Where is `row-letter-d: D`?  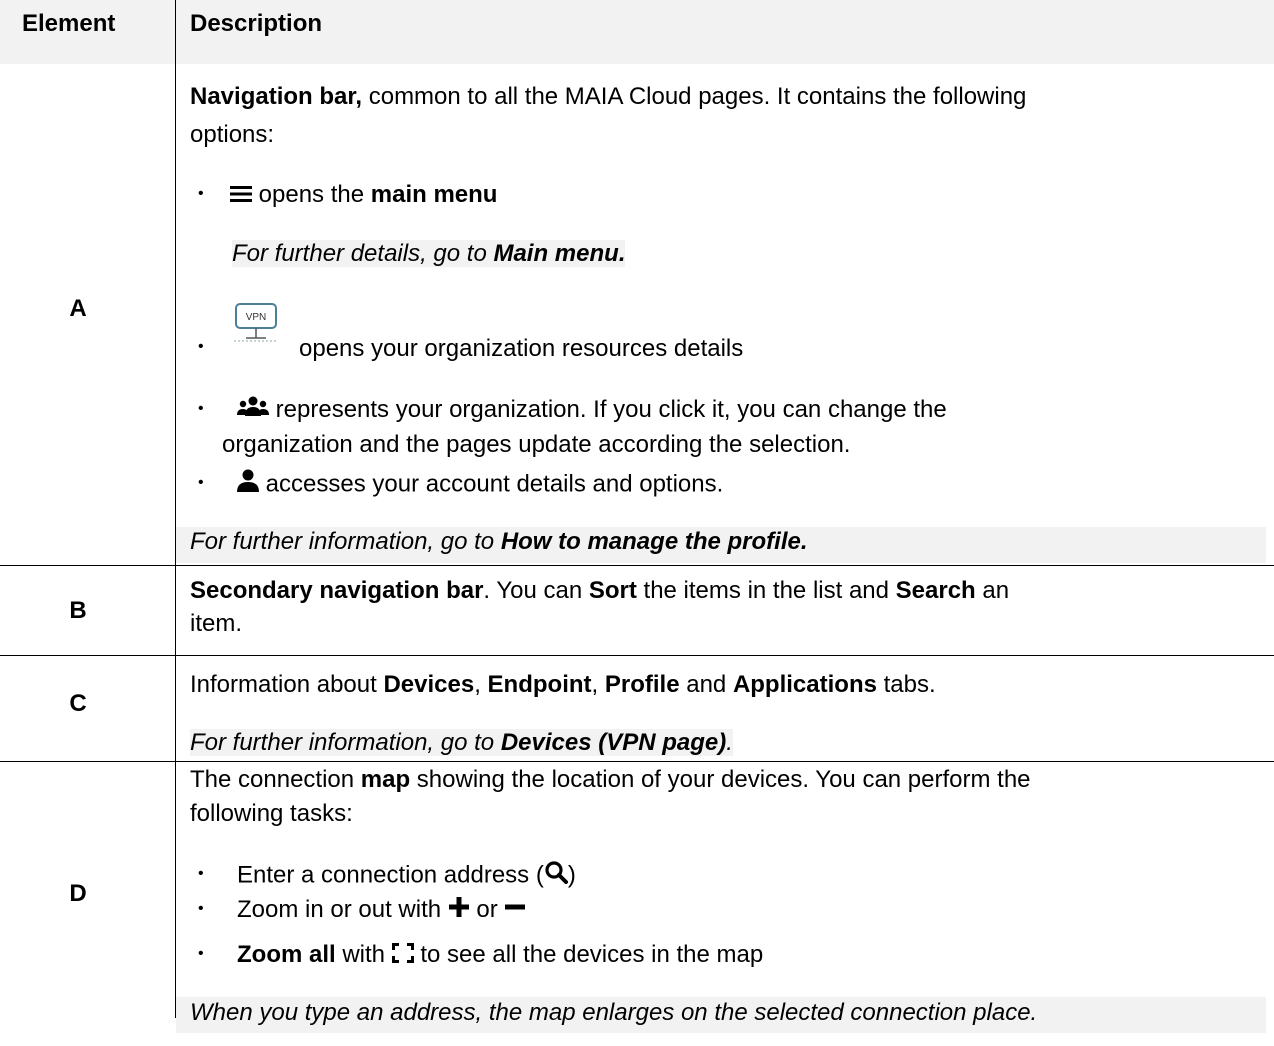 row-letter-d: D is located at coordinates (78, 893).